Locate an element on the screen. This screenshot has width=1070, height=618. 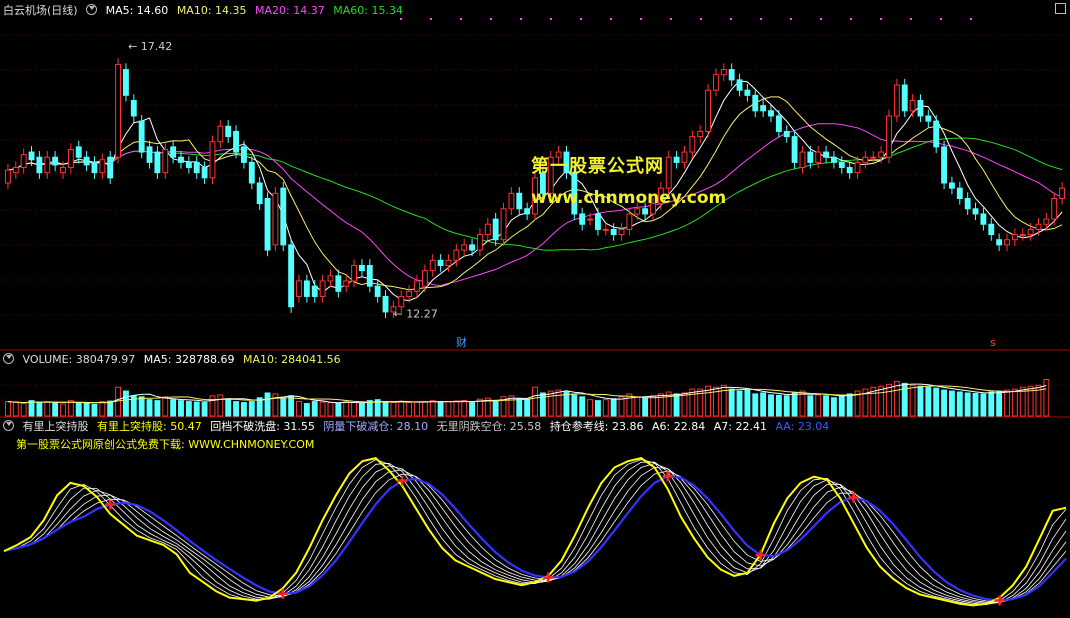
promo-text: 第一股票公式网原创公式免费下载: WWW.CHNMONEY.COM is located at coordinates (165, 444).